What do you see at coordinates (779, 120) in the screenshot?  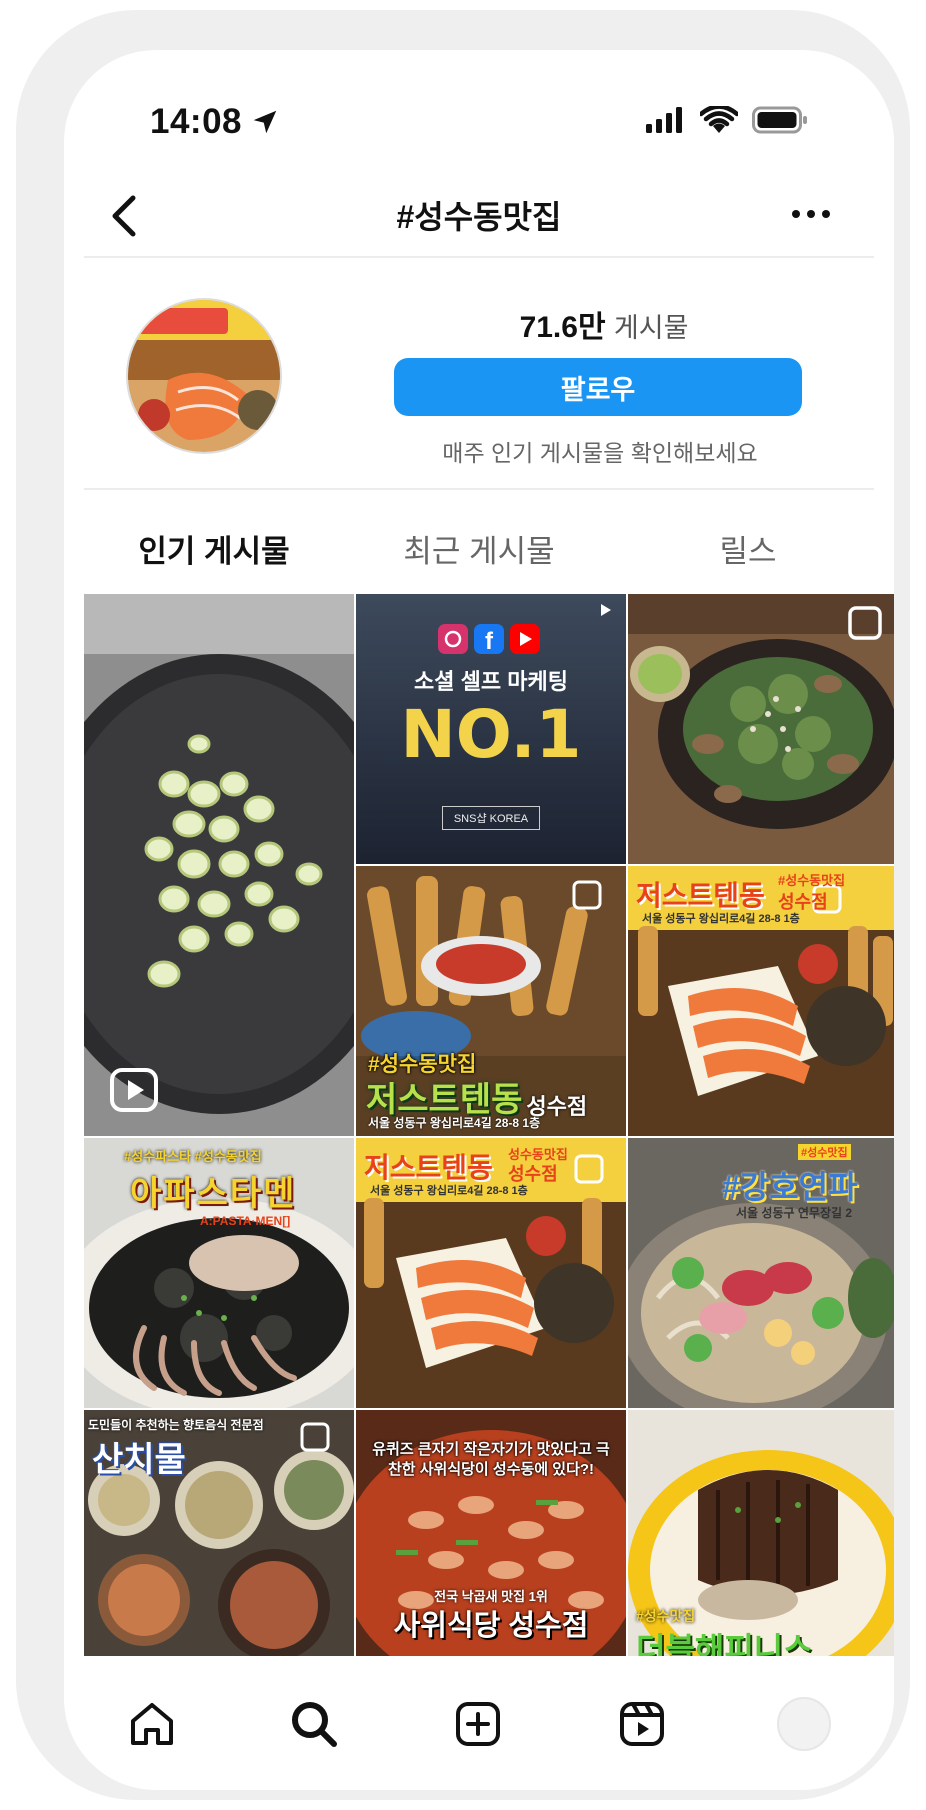 I see `battery-icon` at bounding box center [779, 120].